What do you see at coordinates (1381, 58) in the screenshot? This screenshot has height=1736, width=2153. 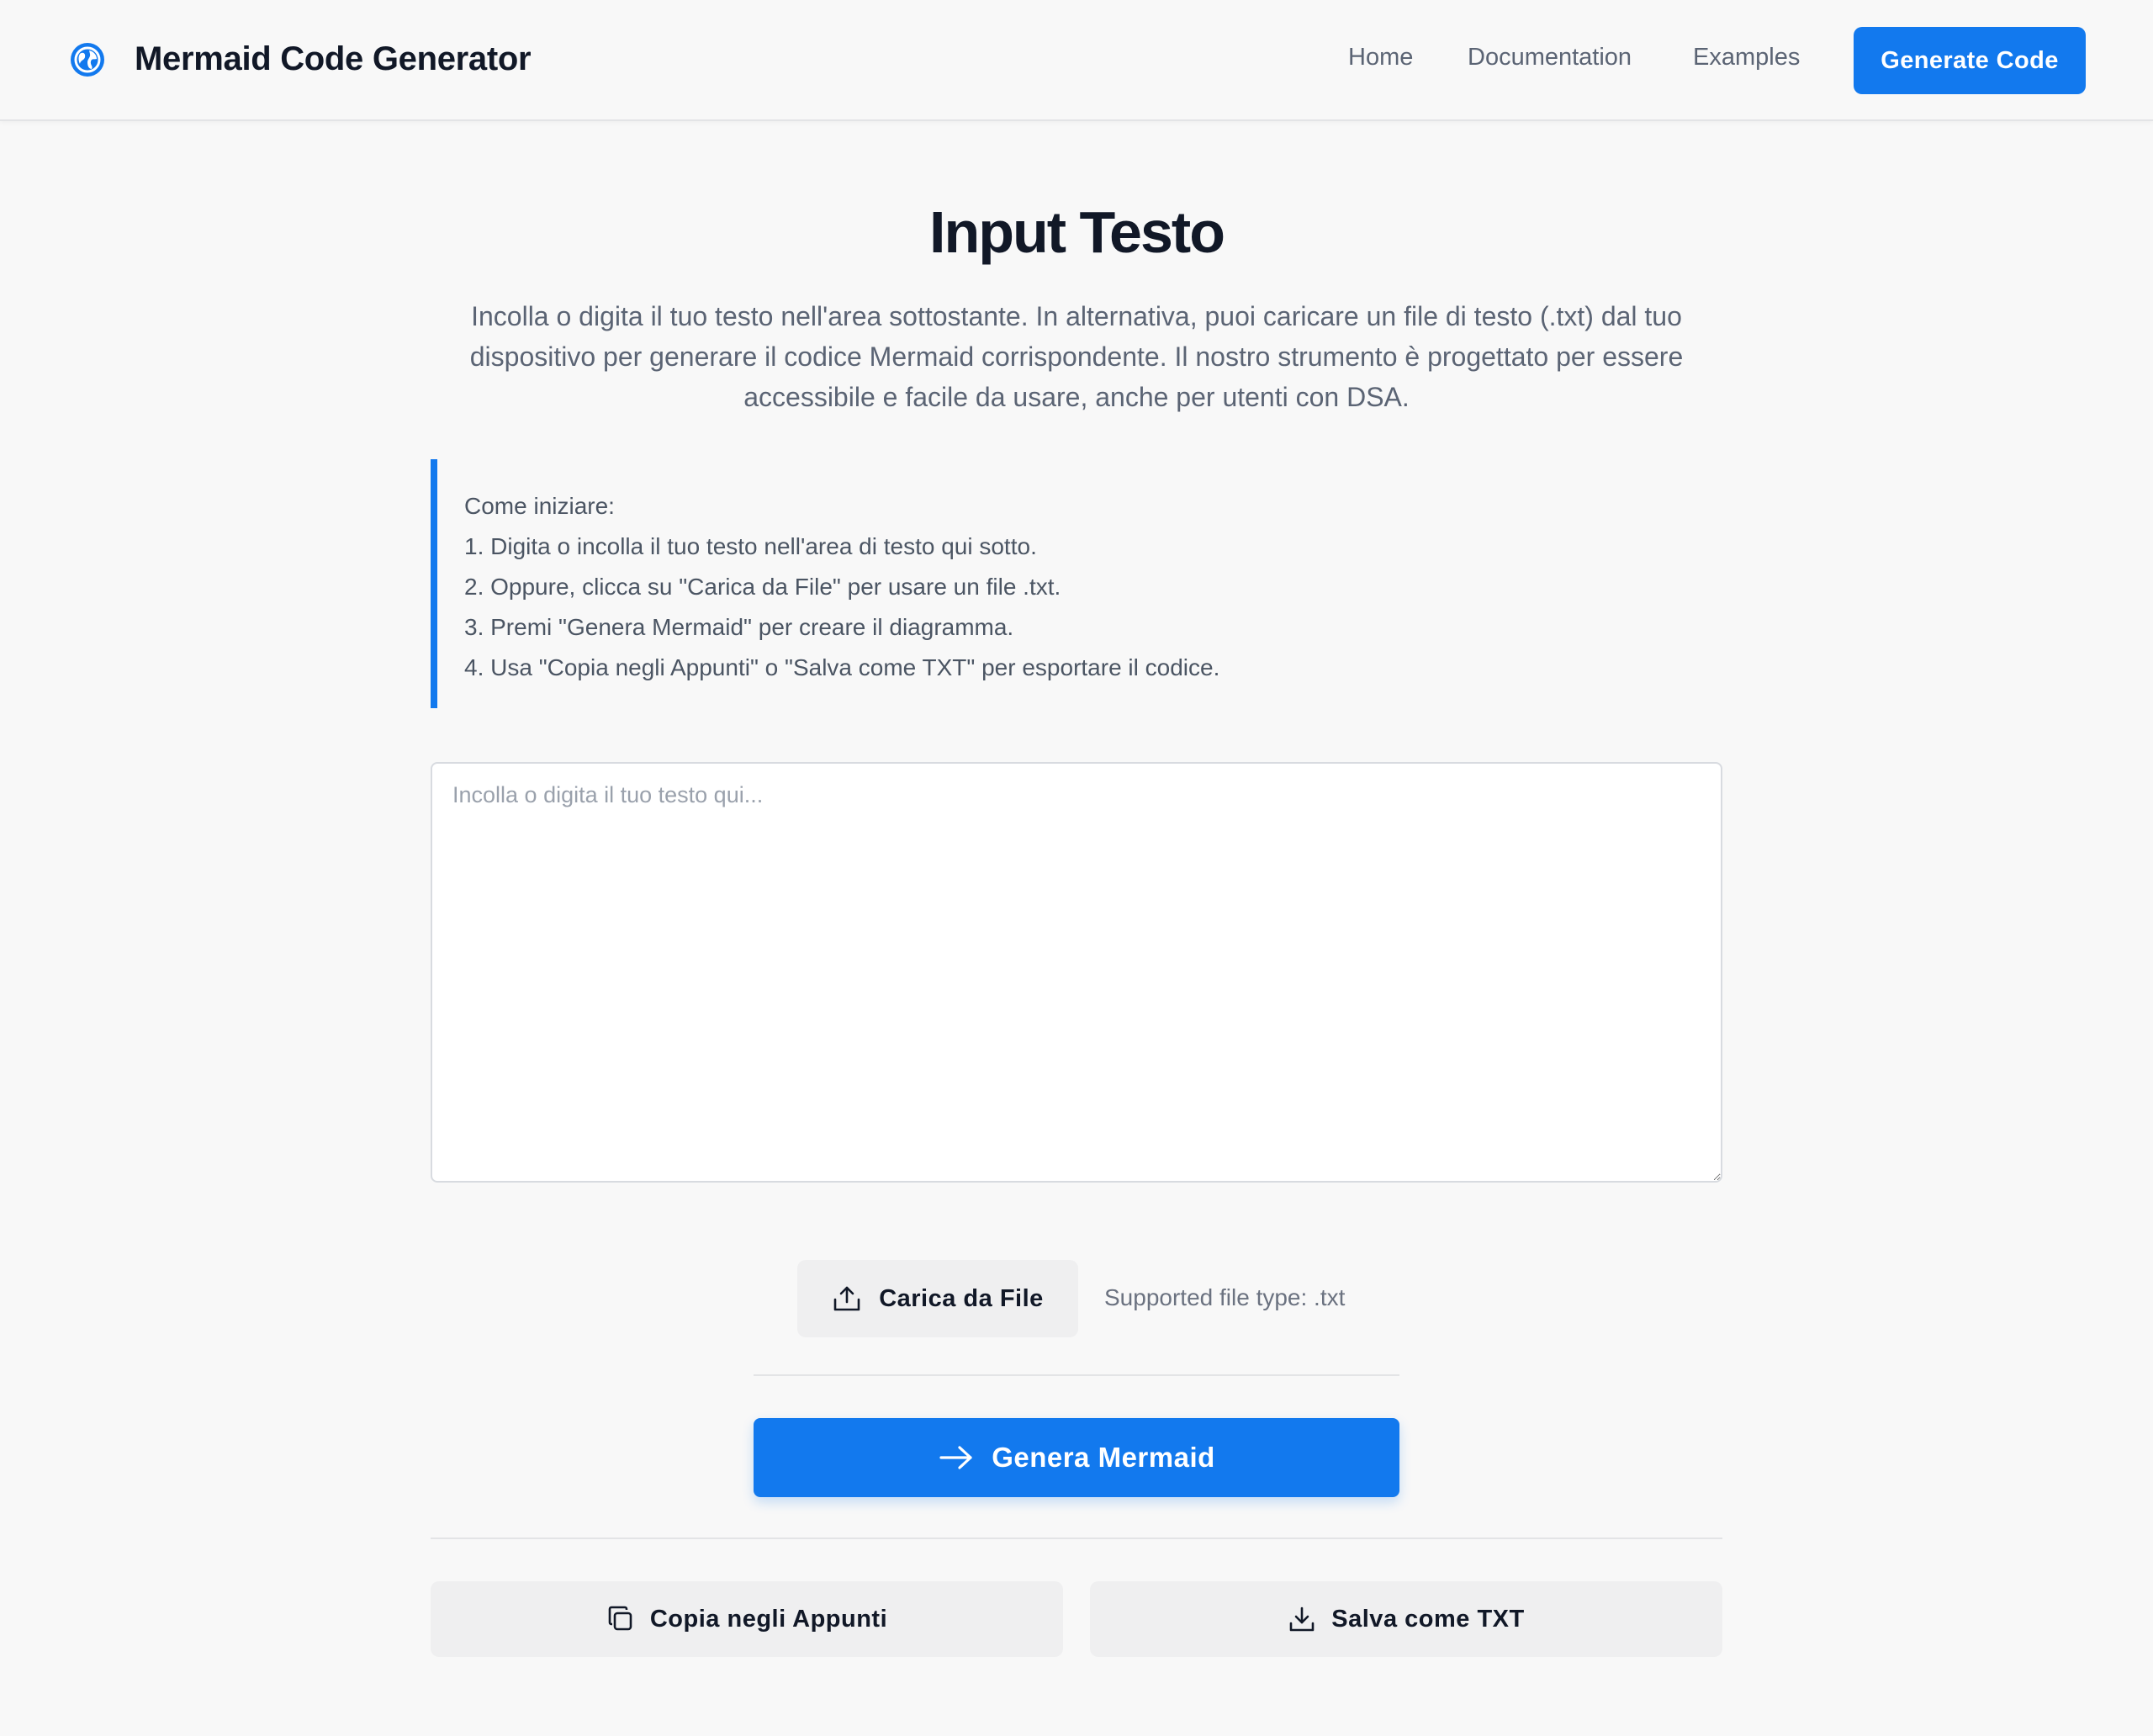 I see `nav-link-home: Home` at bounding box center [1381, 58].